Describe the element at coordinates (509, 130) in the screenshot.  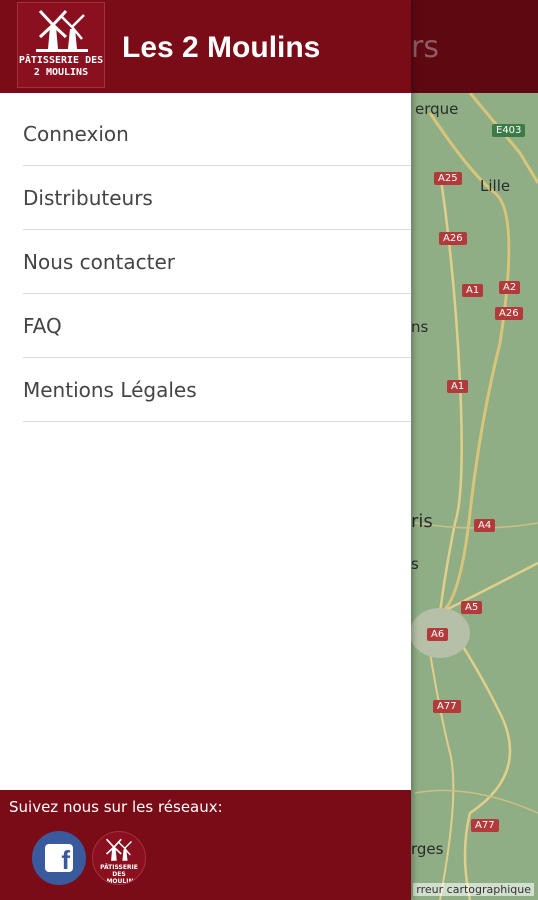
I see `road-badge: E403` at that location.